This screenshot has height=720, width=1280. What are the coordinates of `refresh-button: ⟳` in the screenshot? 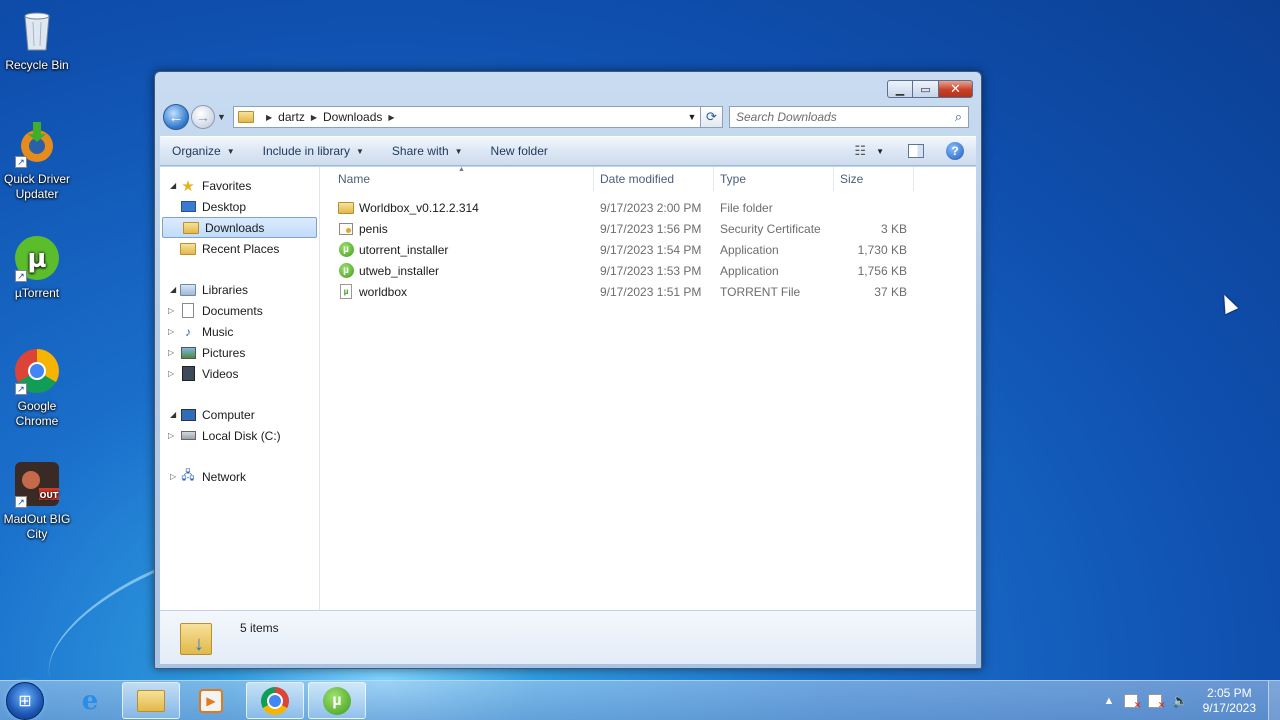 It's located at (712, 117).